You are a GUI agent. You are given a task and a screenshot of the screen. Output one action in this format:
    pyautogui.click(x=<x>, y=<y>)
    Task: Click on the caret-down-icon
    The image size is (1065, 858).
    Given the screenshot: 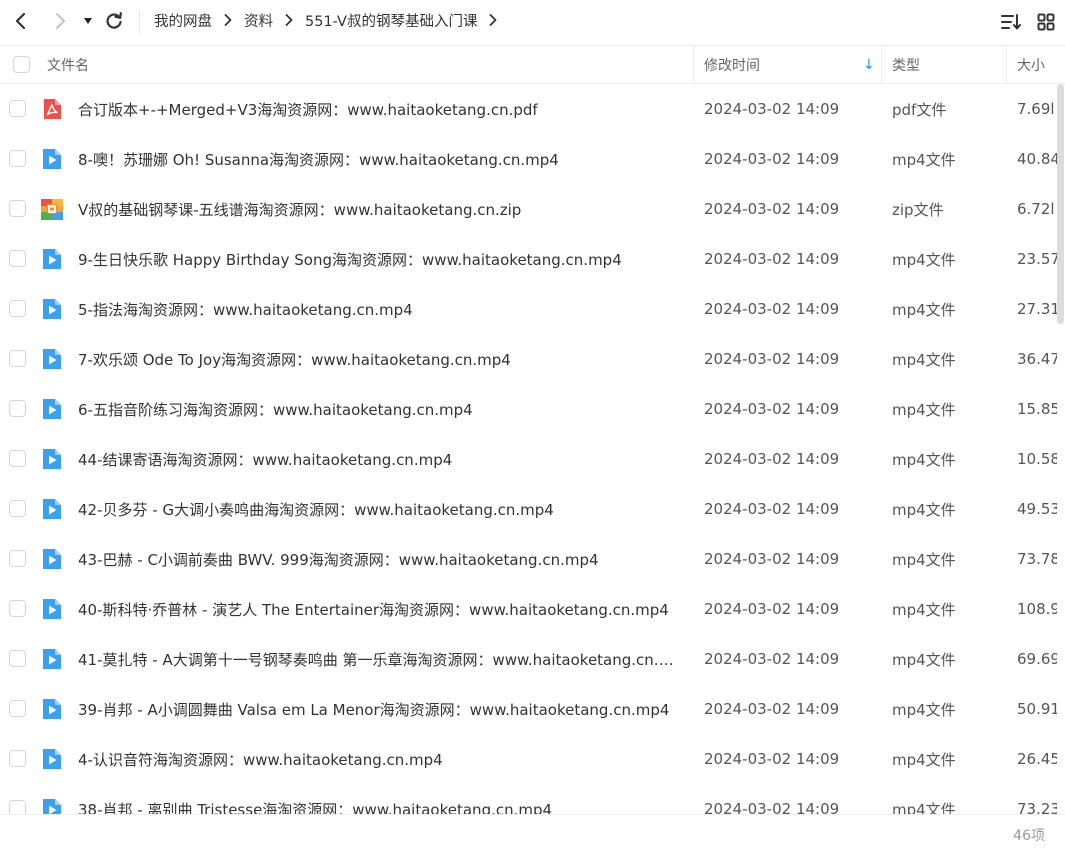 What is the action you would take?
    pyautogui.click(x=88, y=21)
    